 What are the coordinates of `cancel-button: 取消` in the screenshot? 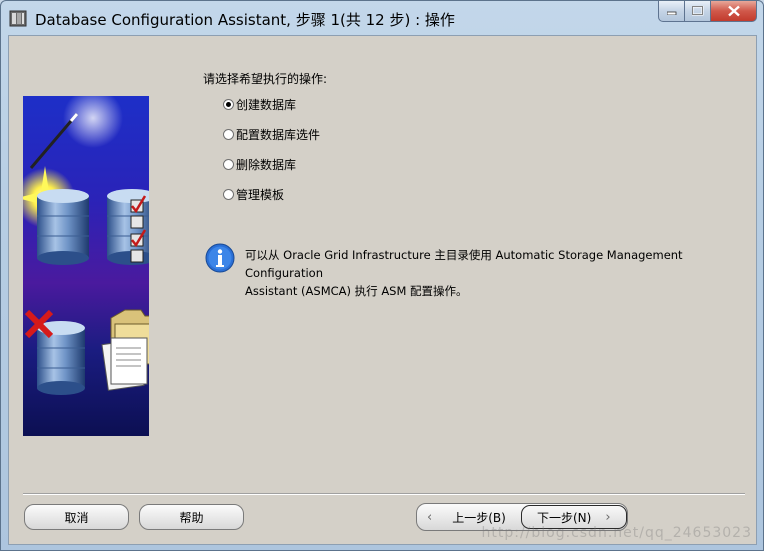 It's located at (76, 517).